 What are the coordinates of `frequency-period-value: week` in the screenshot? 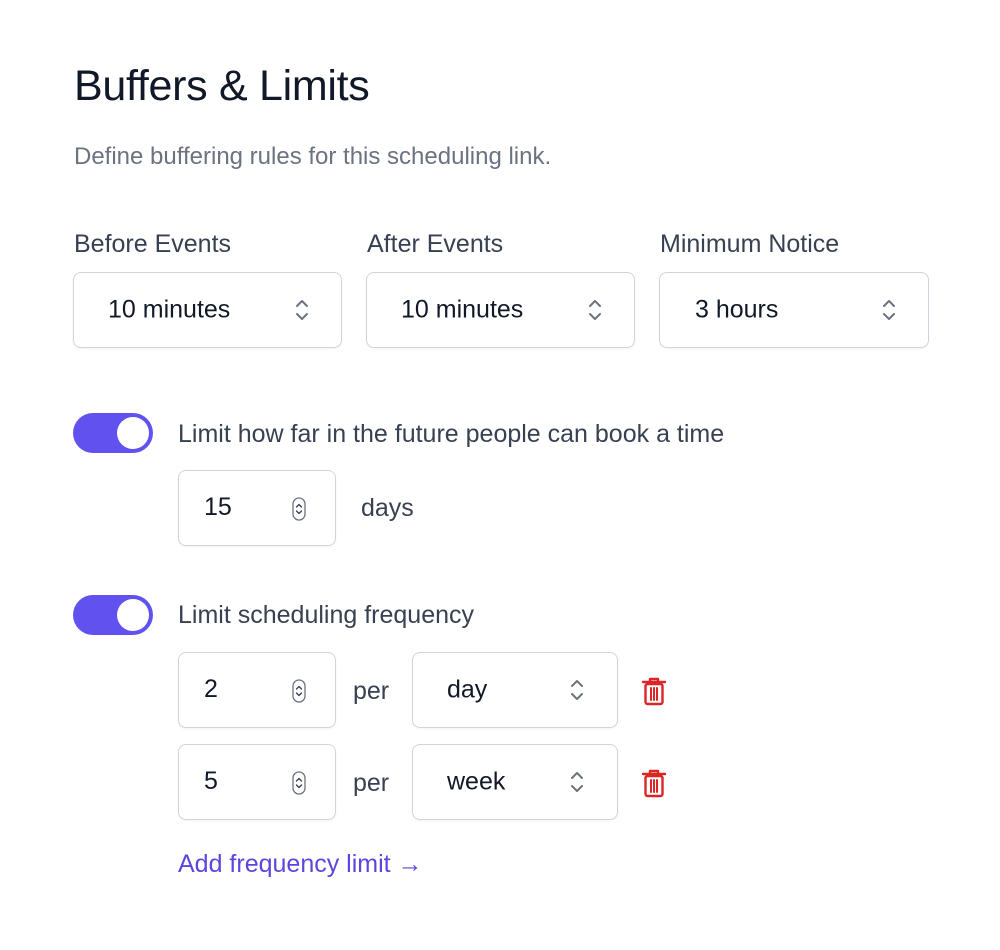 It's located at (476, 781).